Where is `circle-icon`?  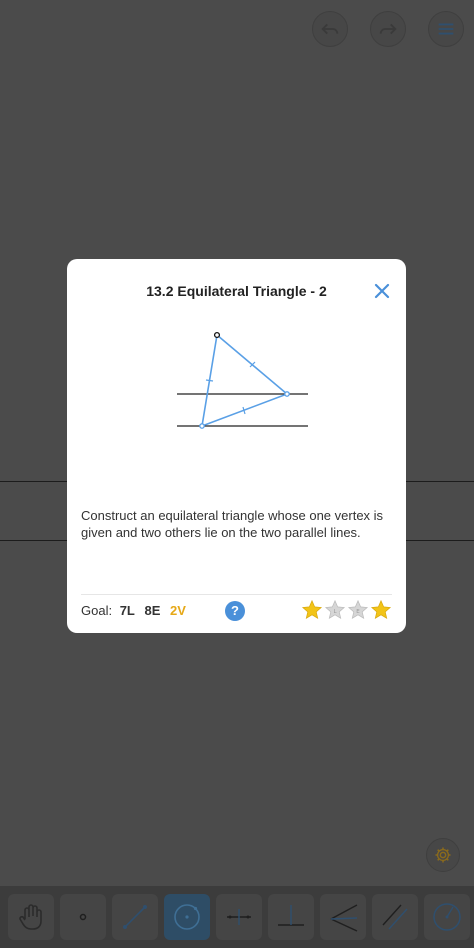
circle-icon is located at coordinates (187, 917).